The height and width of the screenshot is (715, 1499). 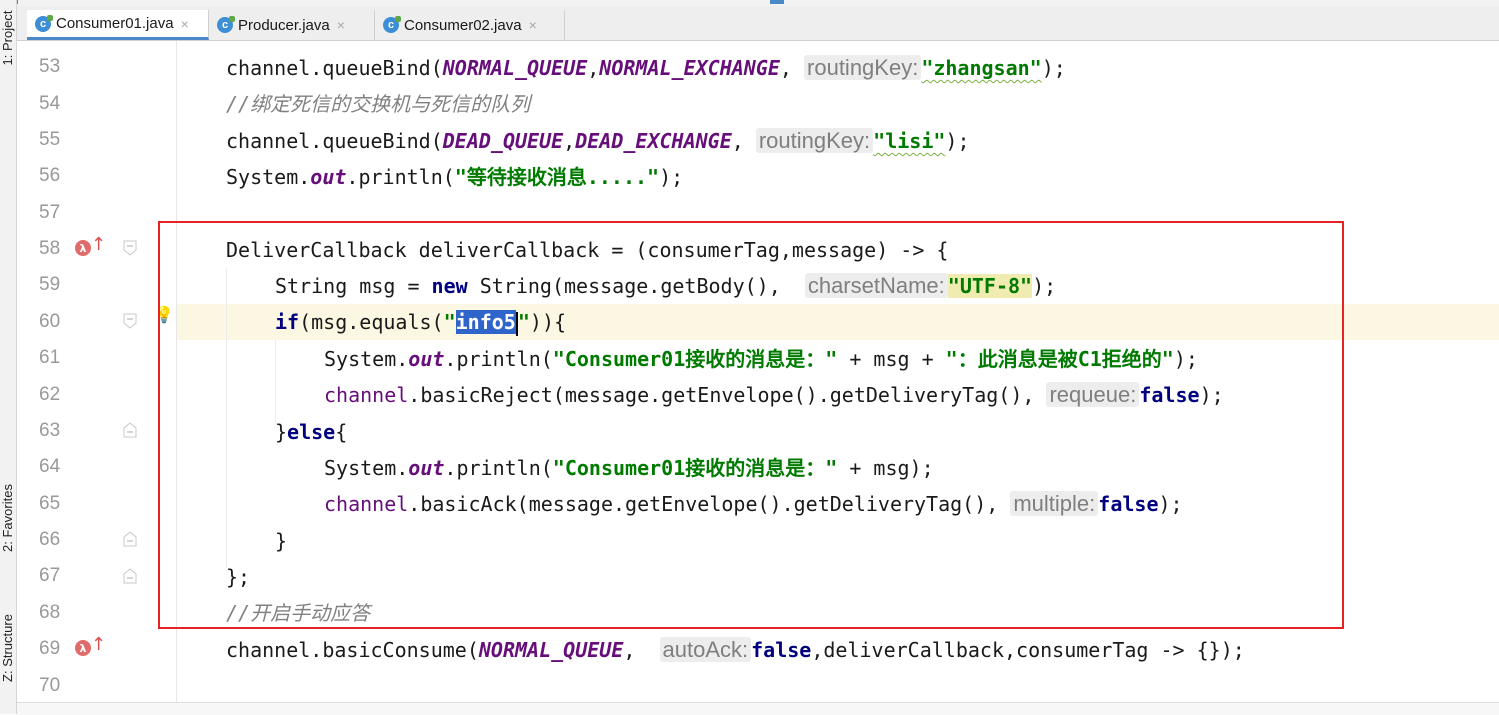 What do you see at coordinates (758, 708) in the screenshot?
I see `breadcrumb-bar` at bounding box center [758, 708].